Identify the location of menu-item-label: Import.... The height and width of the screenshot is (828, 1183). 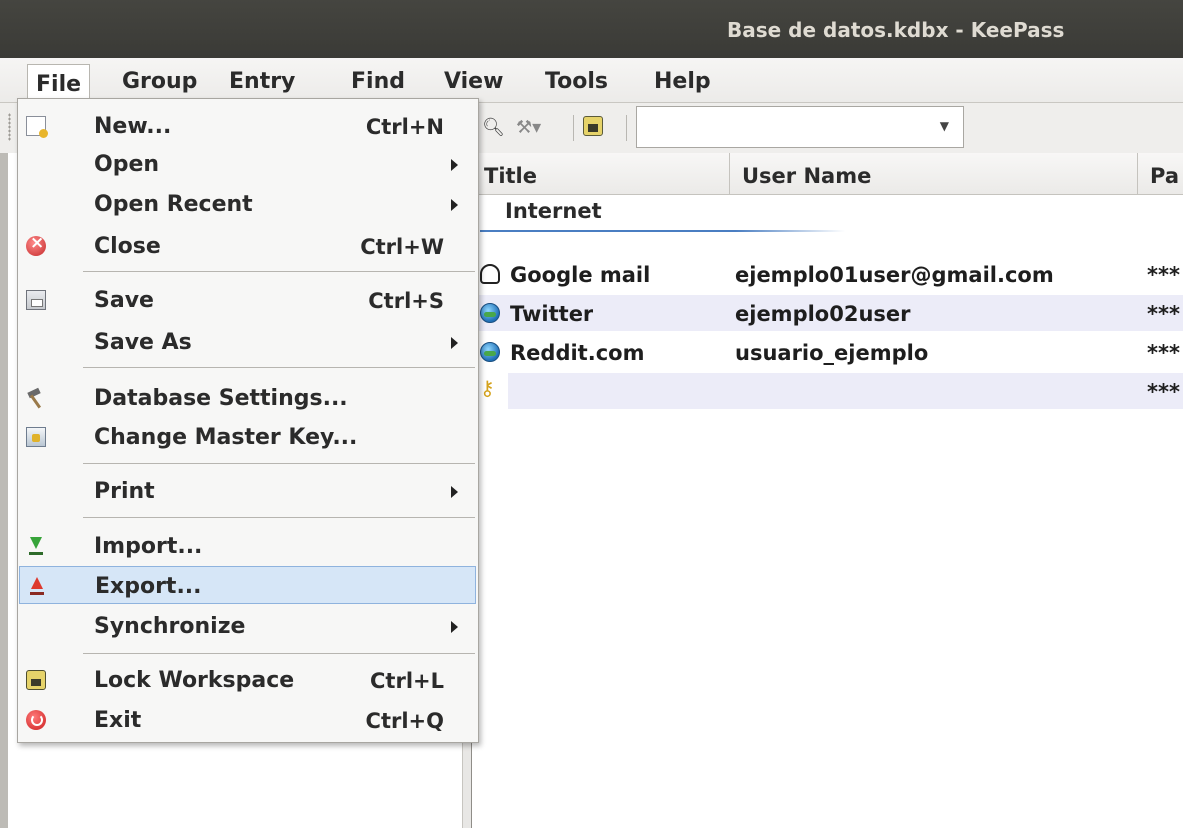
(148, 546).